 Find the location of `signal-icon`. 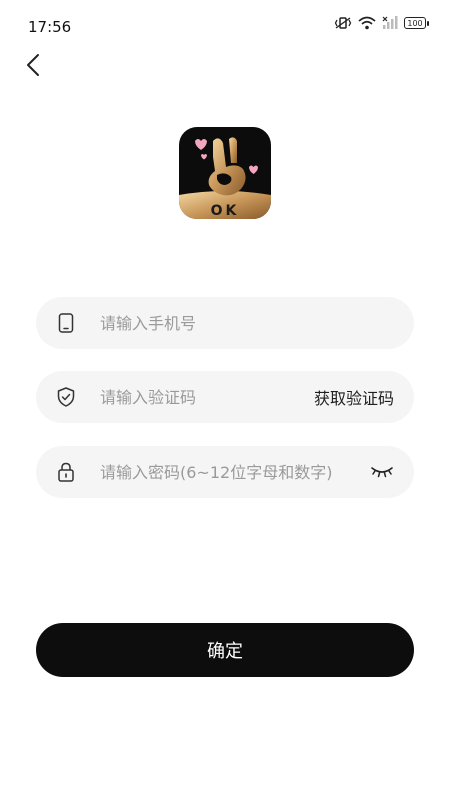

signal-icon is located at coordinates (390, 23).